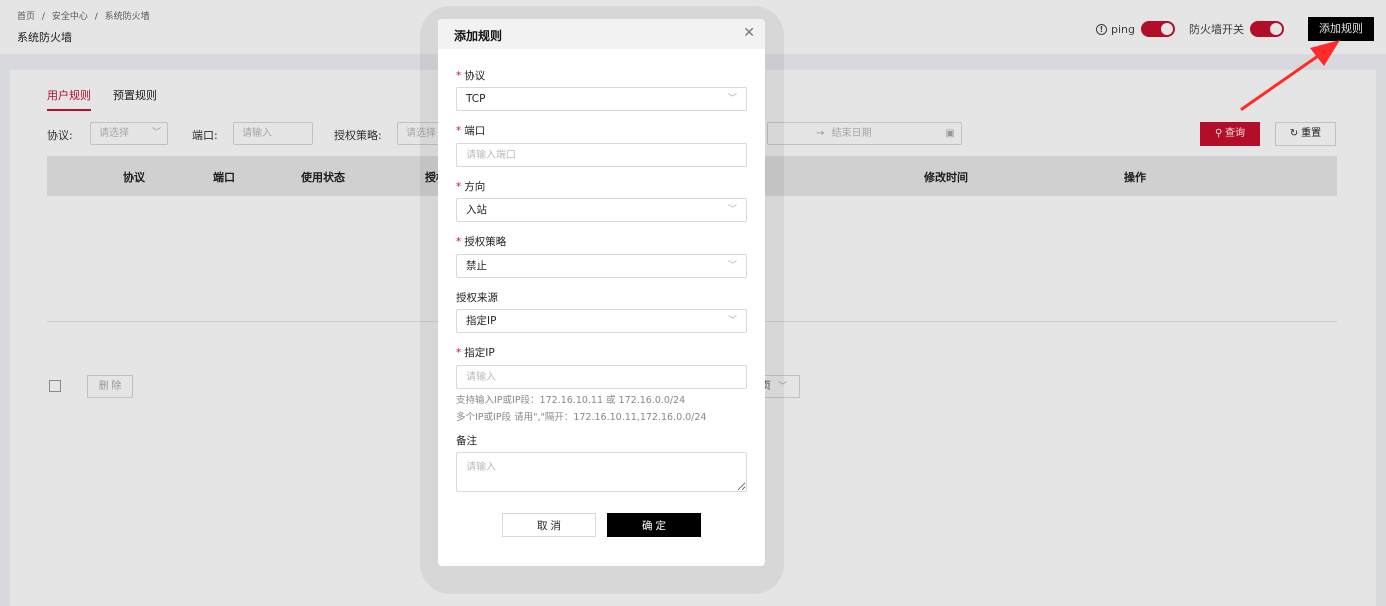 The height and width of the screenshot is (606, 1386). What do you see at coordinates (476, 99) in the screenshot?
I see `protocol-value: TCP` at bounding box center [476, 99].